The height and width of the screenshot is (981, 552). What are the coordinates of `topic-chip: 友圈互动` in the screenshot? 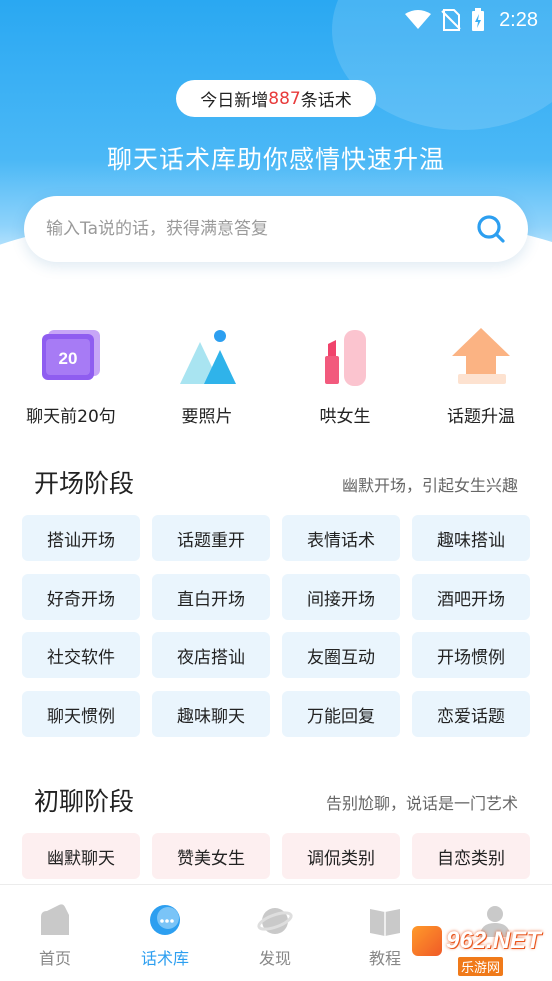 It's located at (341, 655).